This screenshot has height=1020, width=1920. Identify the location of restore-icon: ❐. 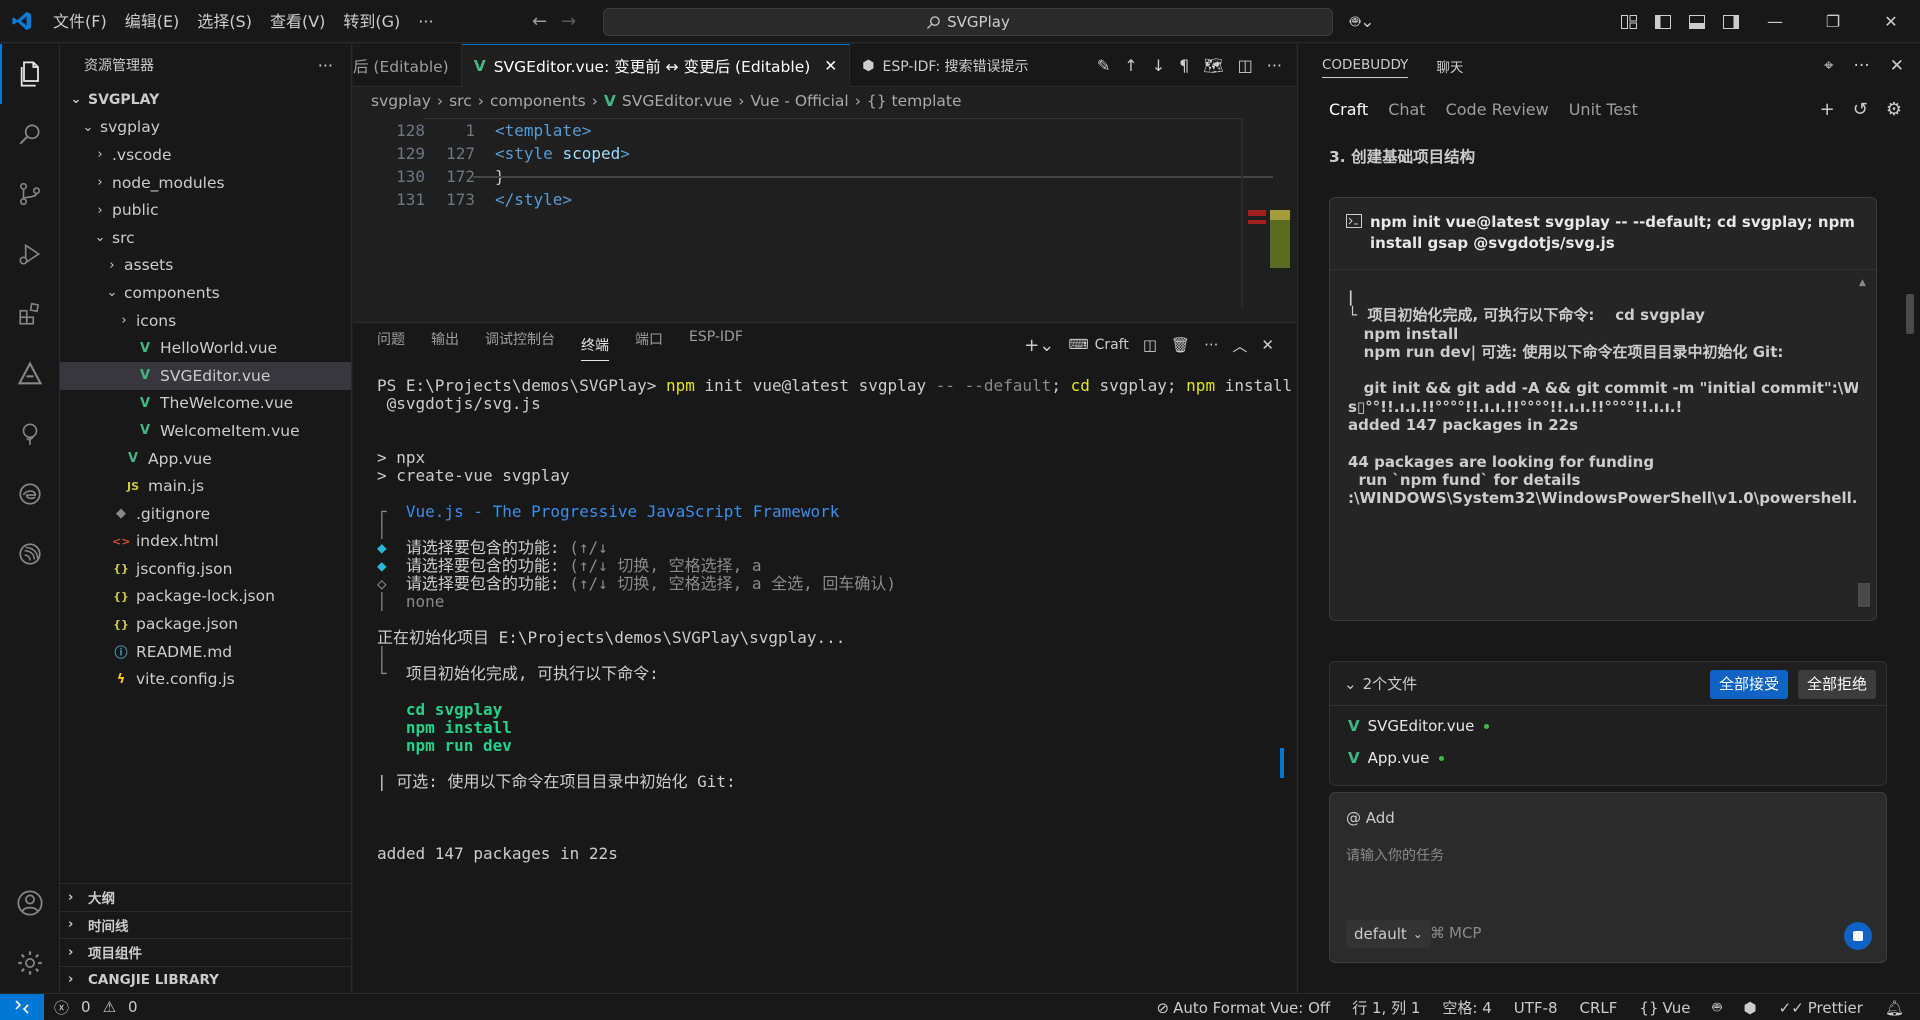
(1833, 21).